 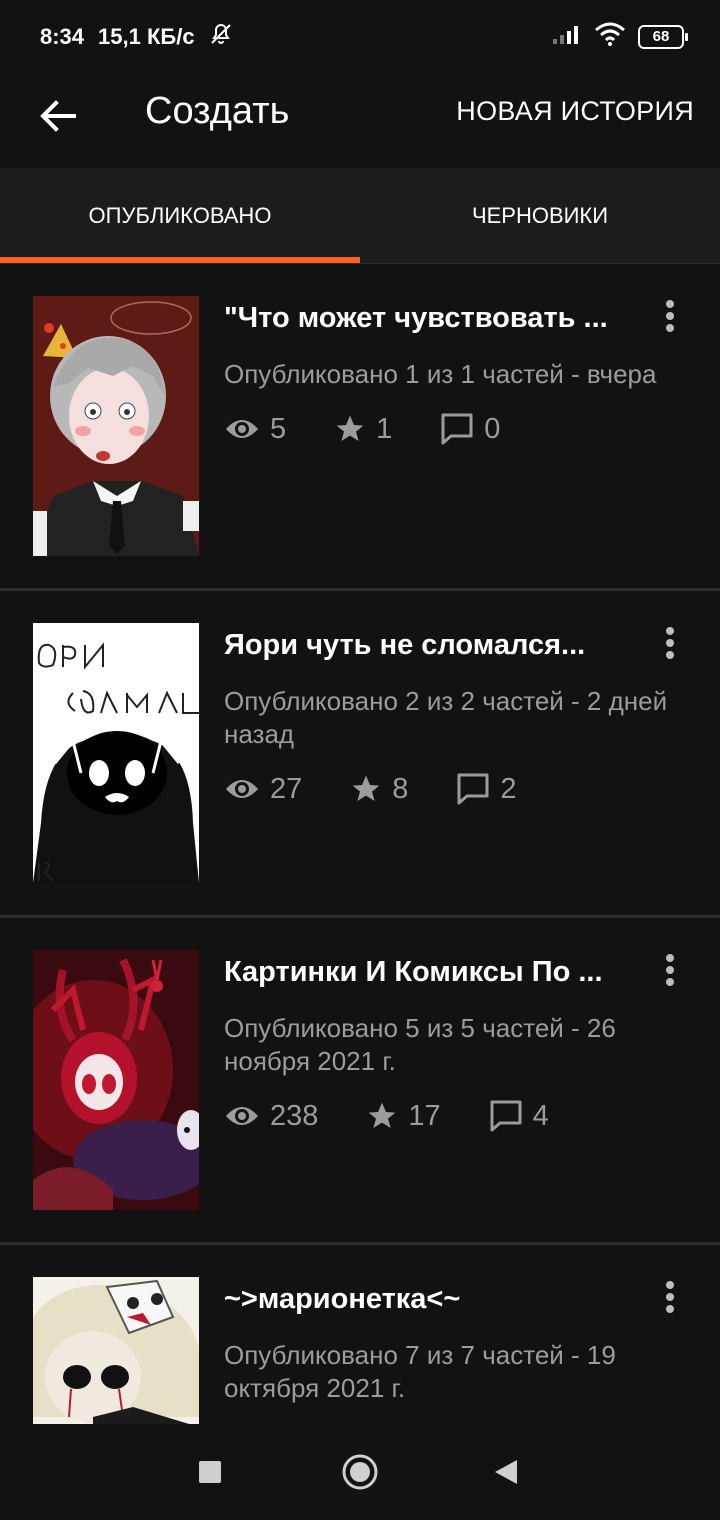 I want to click on comments-count: 2, so click(x=508, y=788).